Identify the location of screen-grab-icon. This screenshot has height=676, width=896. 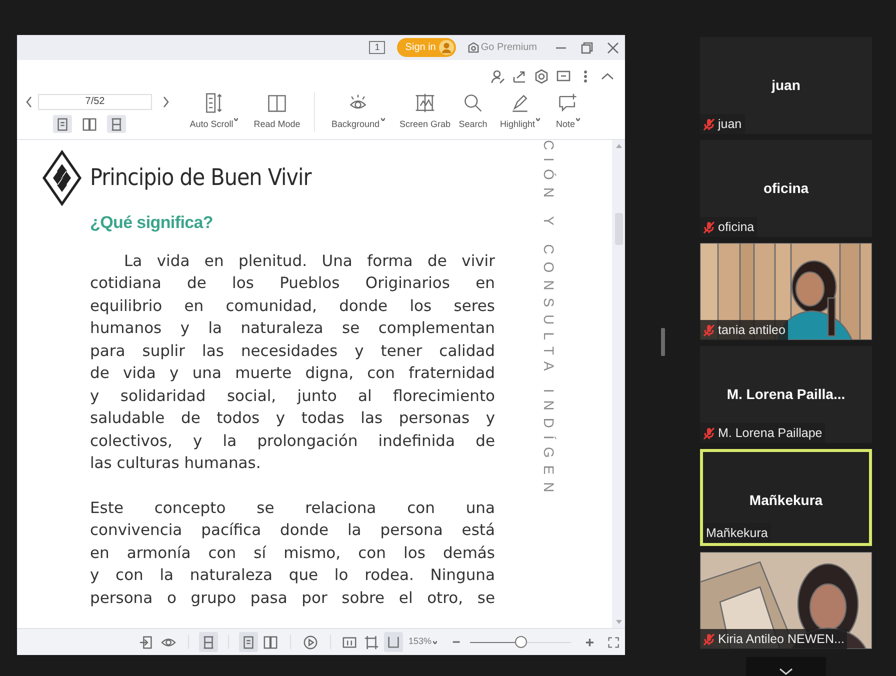
(425, 103).